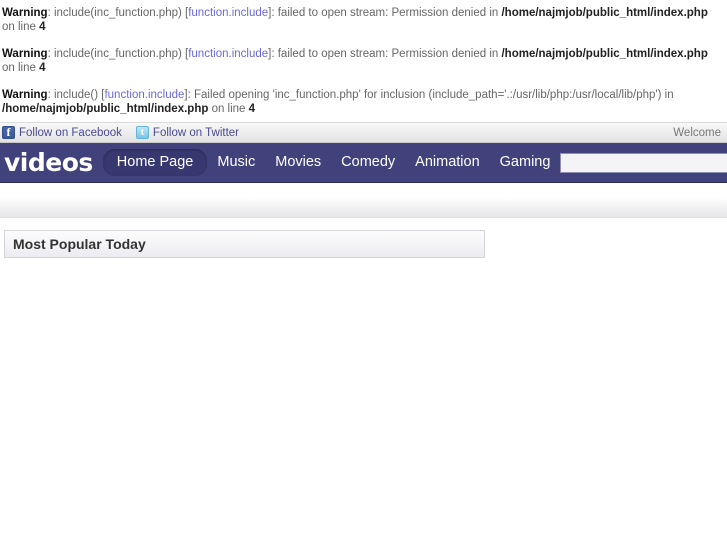 This screenshot has height=545, width=727. I want to click on site-logo: videos, so click(51, 163).